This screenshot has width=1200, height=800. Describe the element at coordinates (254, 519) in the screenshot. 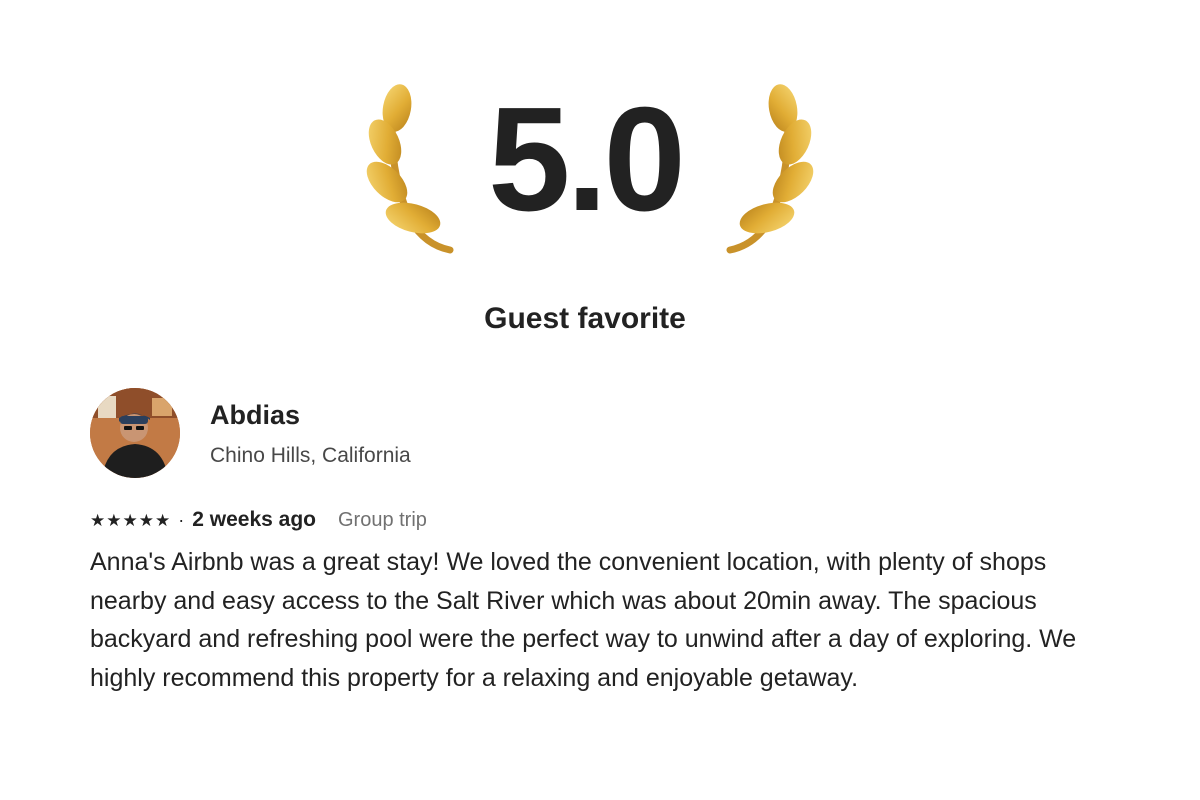

I see `review-date: 2 weeks ago` at that location.